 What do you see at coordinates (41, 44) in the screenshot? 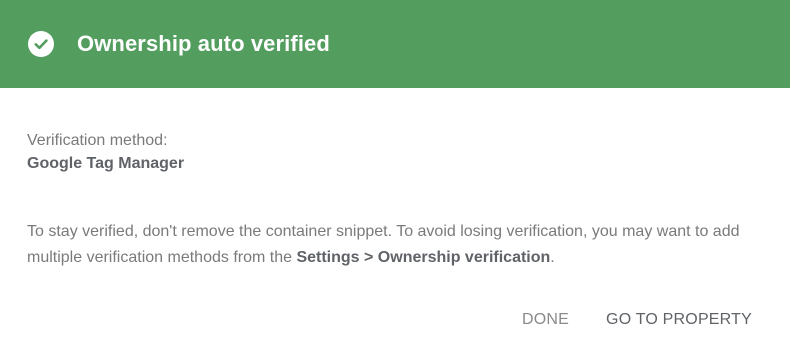
I see `check-circle-icon` at bounding box center [41, 44].